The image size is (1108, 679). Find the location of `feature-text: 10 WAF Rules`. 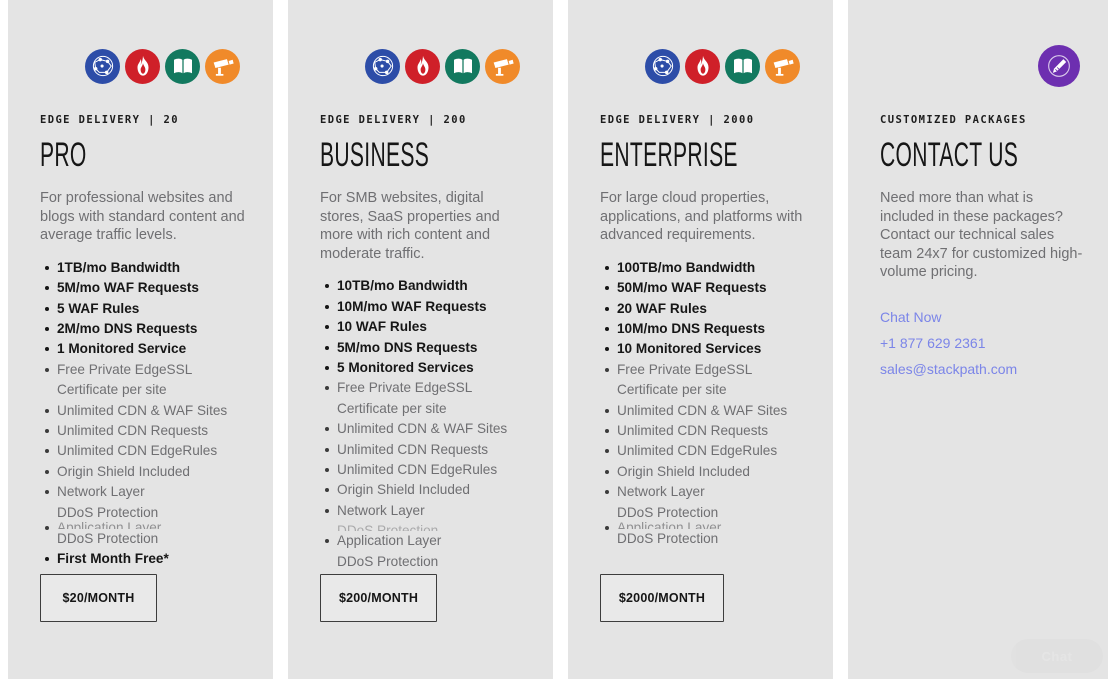

feature-text: 10 WAF Rules is located at coordinates (382, 327).